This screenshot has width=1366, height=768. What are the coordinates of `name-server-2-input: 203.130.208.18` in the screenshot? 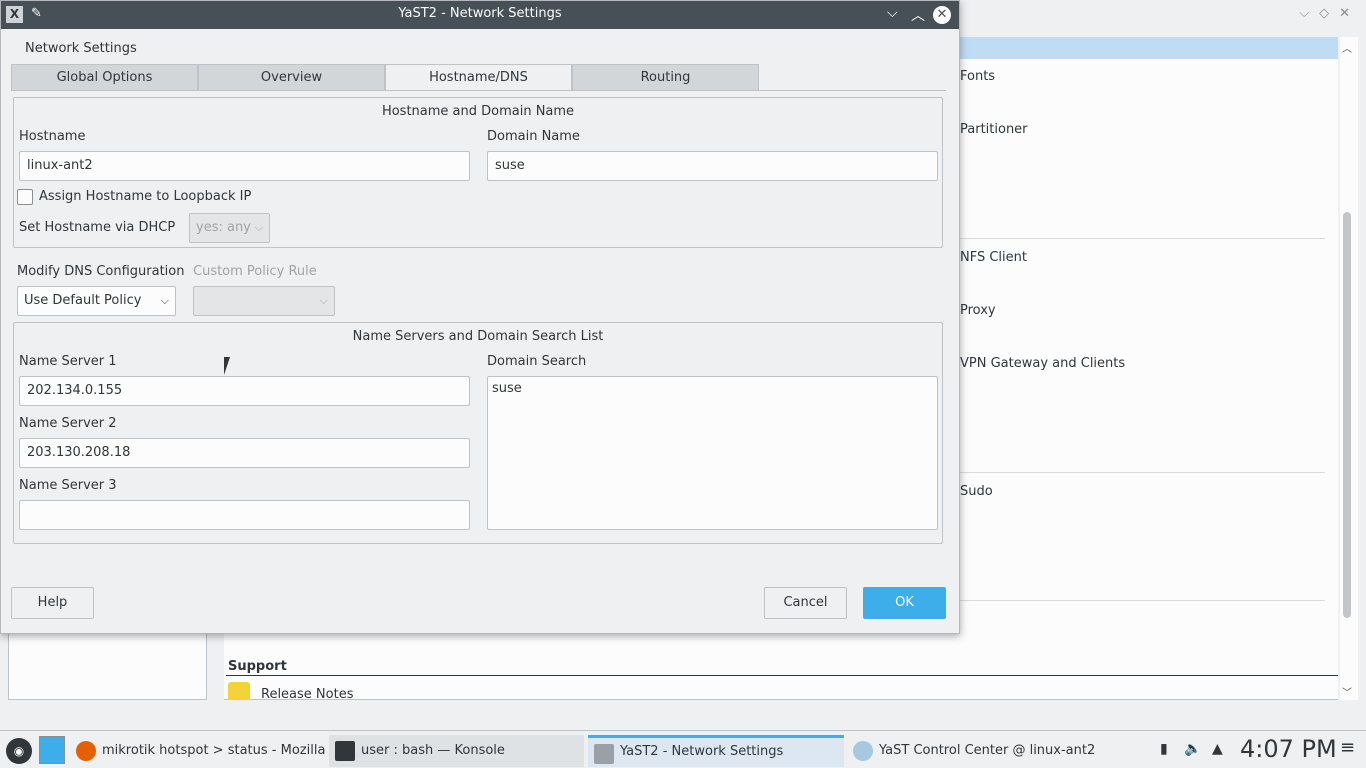 It's located at (244, 453).